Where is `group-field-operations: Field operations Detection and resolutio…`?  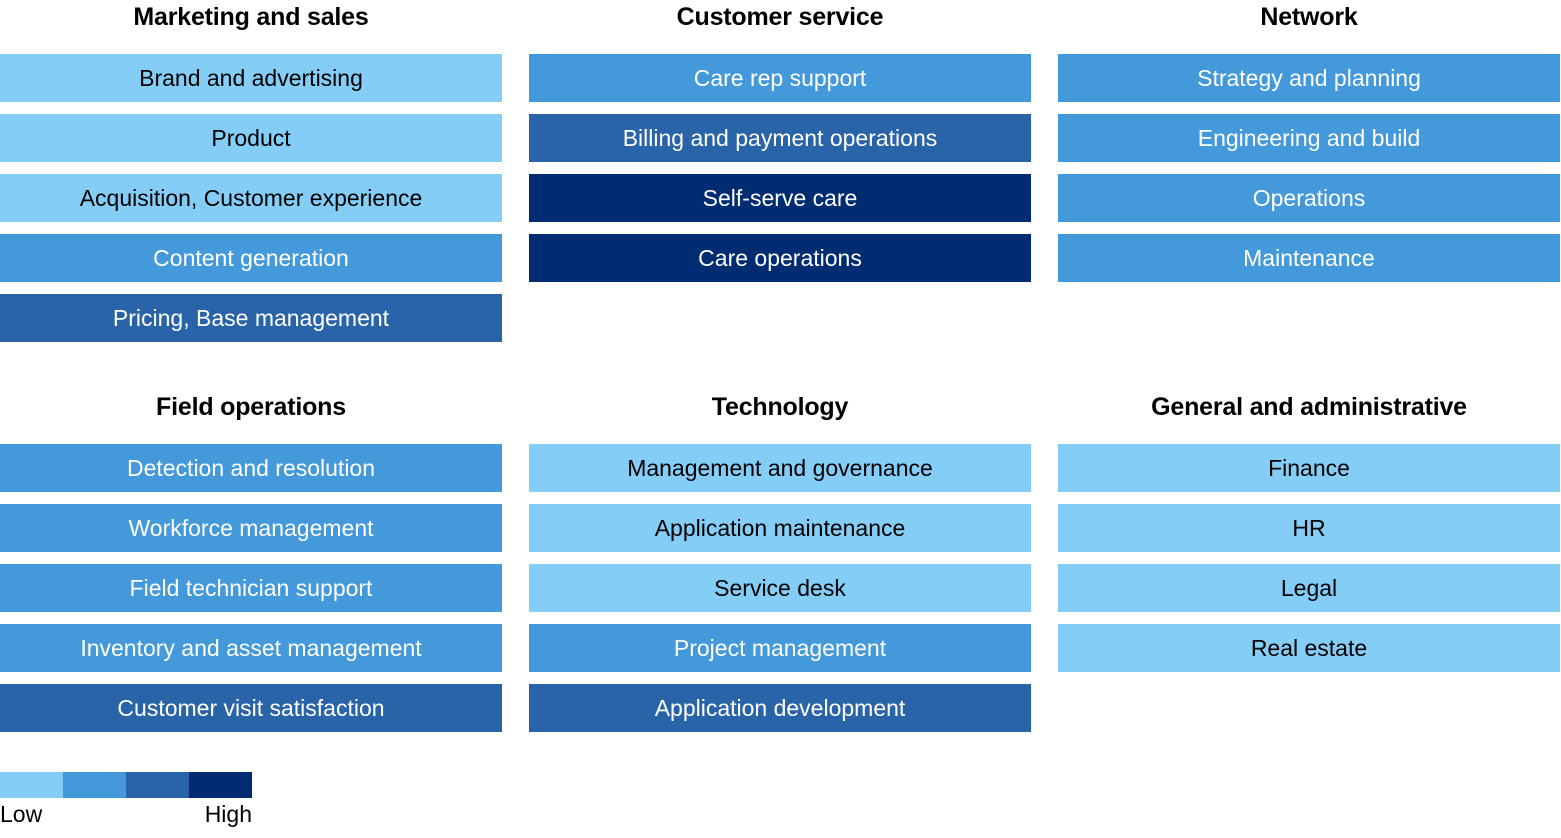
group-field-operations: Field operations Detection and resolutio… is located at coordinates (251, 561).